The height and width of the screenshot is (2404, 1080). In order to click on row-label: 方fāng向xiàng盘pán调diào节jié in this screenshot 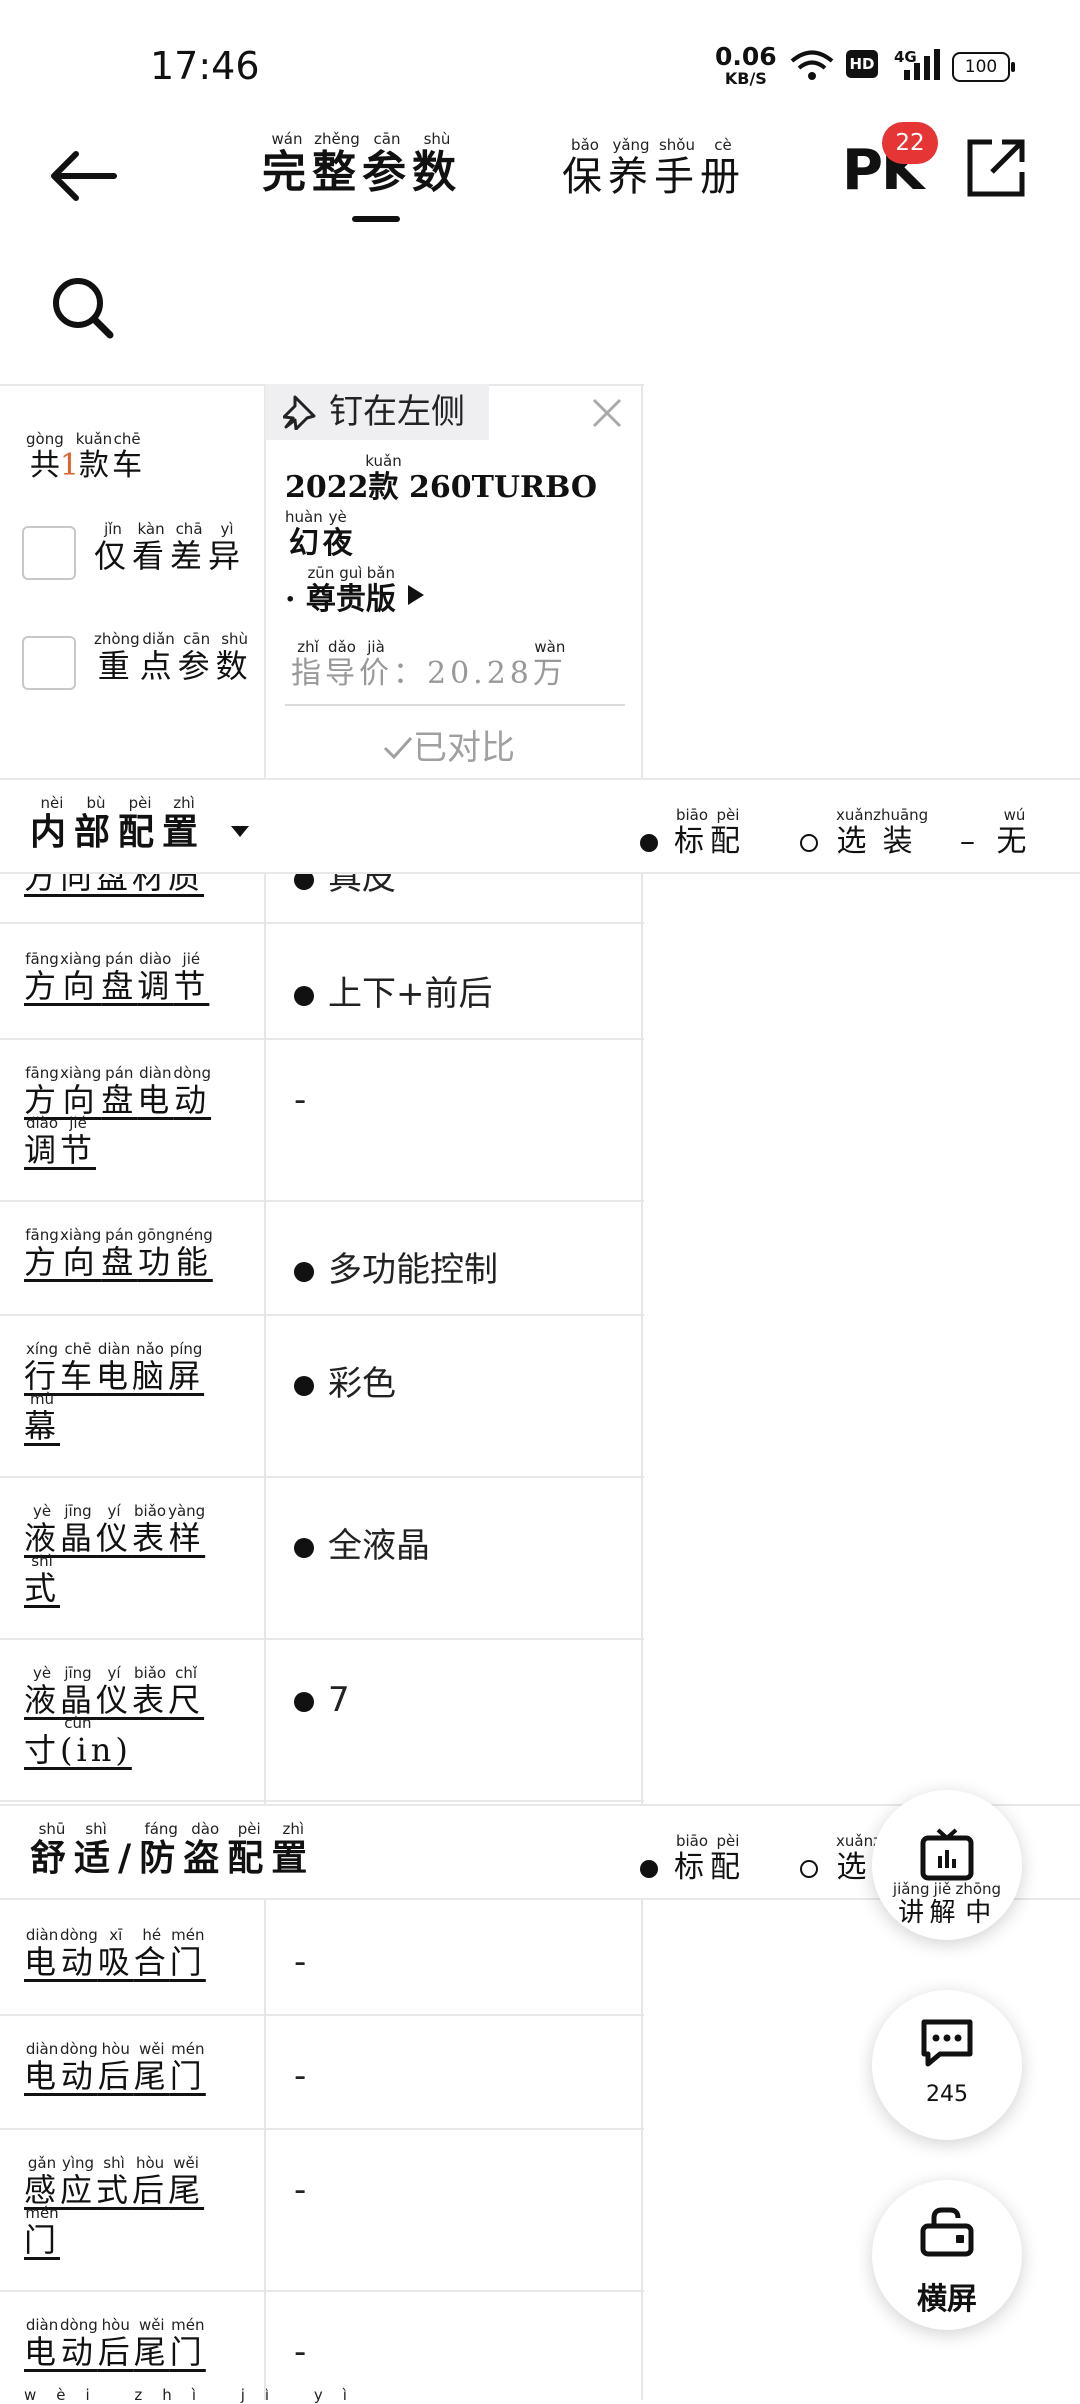, I will do `click(129, 980)`.